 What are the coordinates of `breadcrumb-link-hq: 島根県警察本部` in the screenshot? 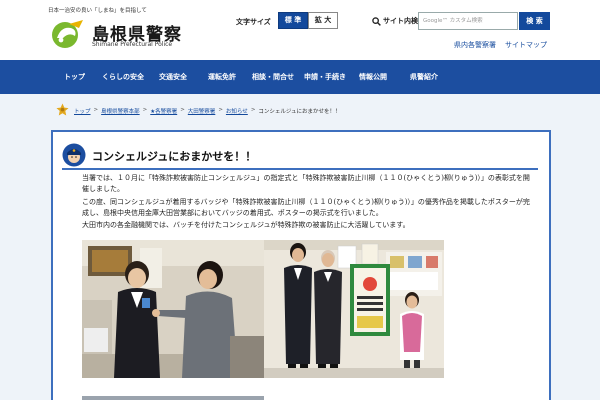 It's located at (120, 111).